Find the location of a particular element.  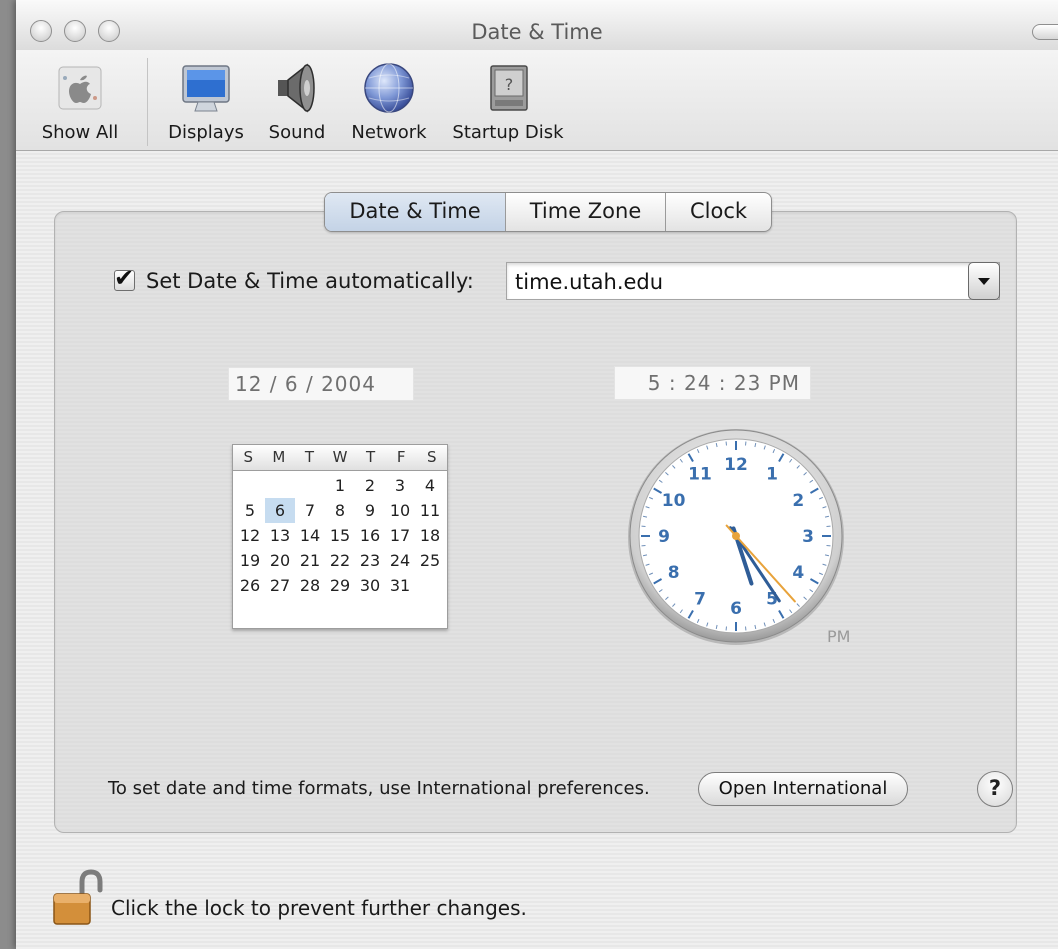

toolbar-toggle-button is located at coordinates (1045, 32).